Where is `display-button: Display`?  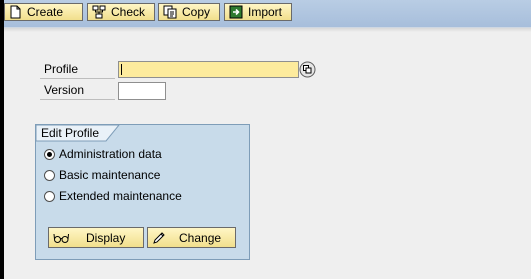
display-button: Display is located at coordinates (96, 237).